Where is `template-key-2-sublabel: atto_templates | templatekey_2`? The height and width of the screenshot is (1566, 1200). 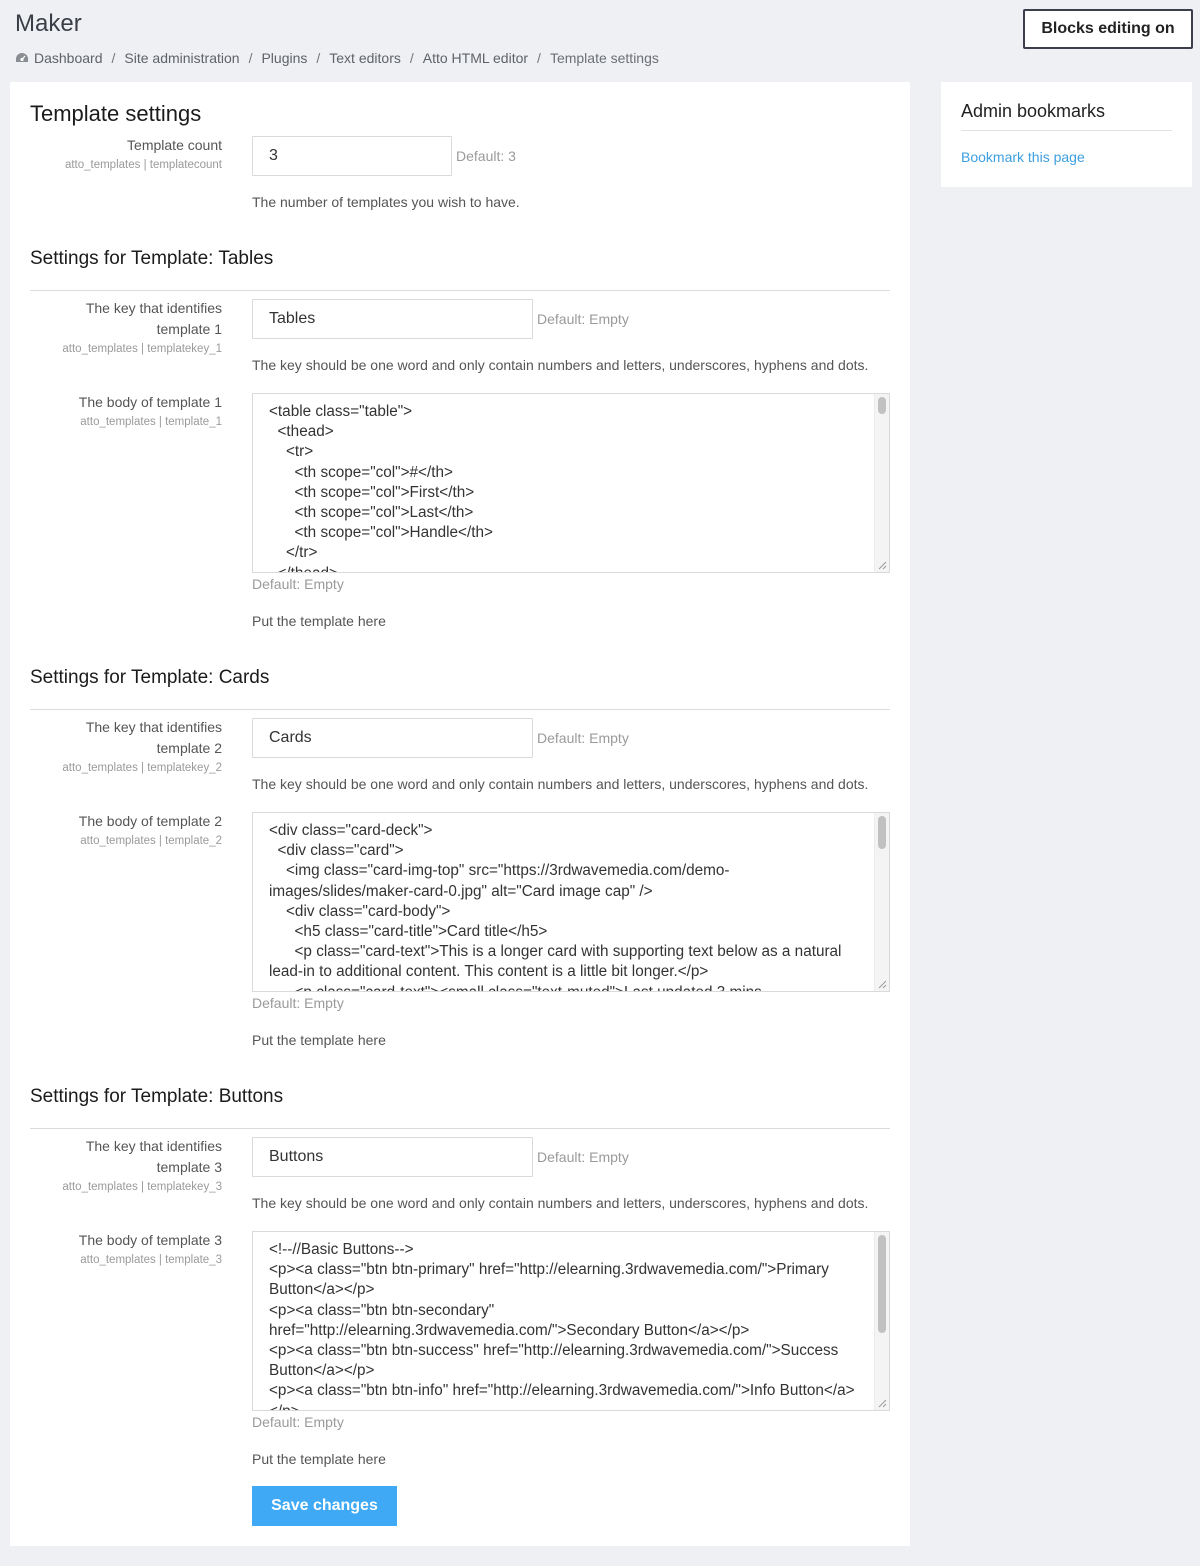
template-key-2-sublabel: atto_templates | templatekey_2 is located at coordinates (142, 768).